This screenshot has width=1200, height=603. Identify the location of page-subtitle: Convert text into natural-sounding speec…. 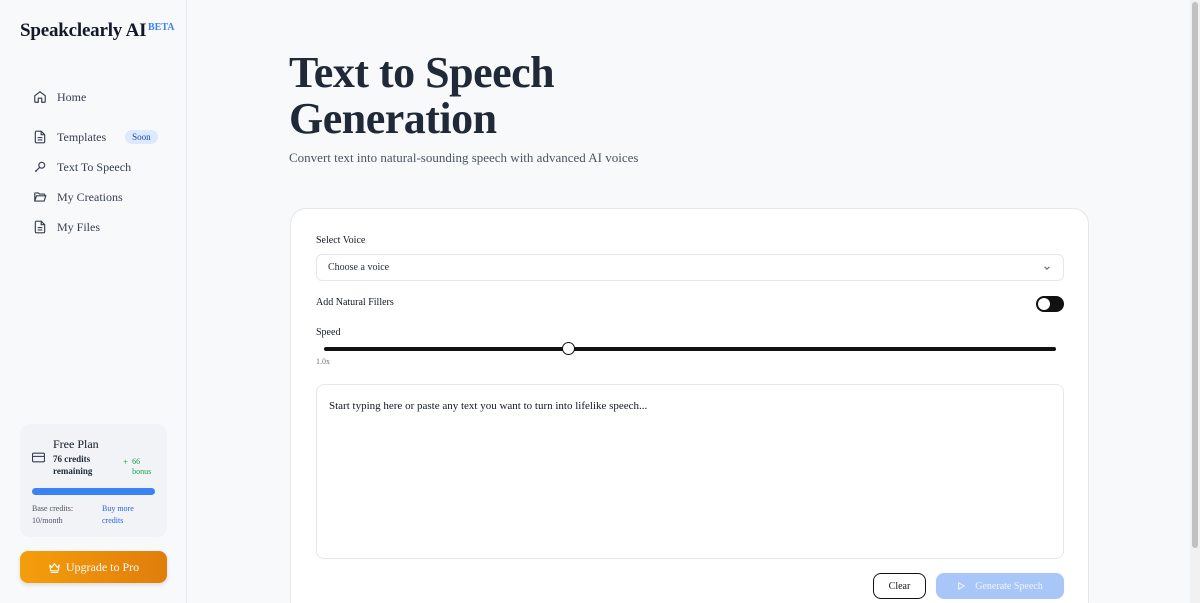
(464, 157).